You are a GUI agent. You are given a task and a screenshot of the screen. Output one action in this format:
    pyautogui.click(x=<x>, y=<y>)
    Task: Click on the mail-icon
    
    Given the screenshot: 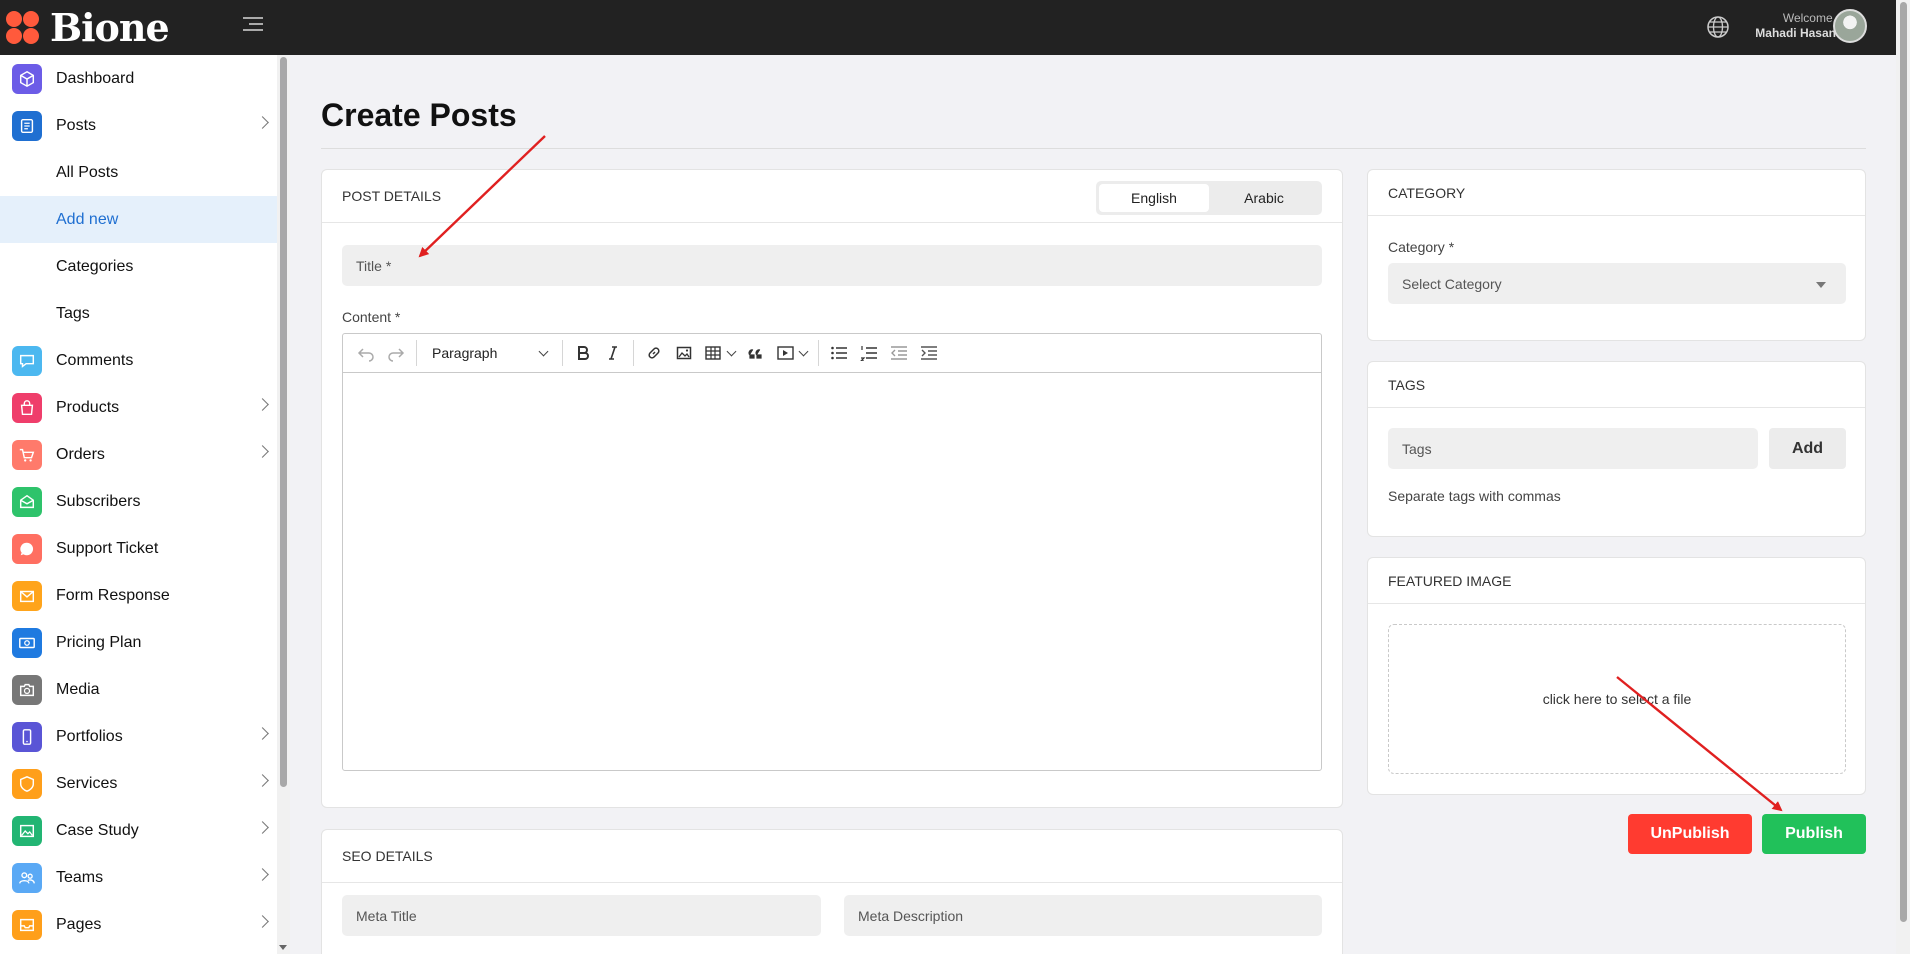 What is the action you would take?
    pyautogui.click(x=27, y=595)
    